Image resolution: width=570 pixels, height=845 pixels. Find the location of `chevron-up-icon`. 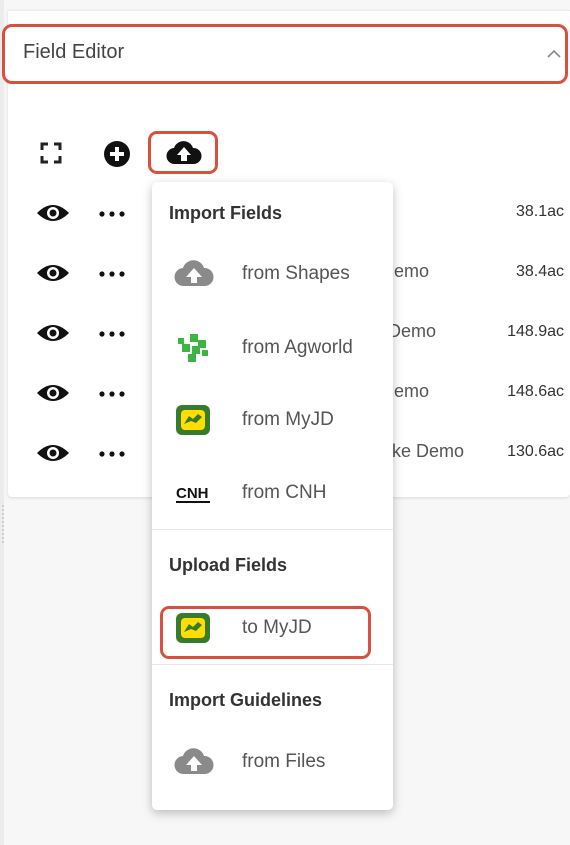

chevron-up-icon is located at coordinates (554, 54).